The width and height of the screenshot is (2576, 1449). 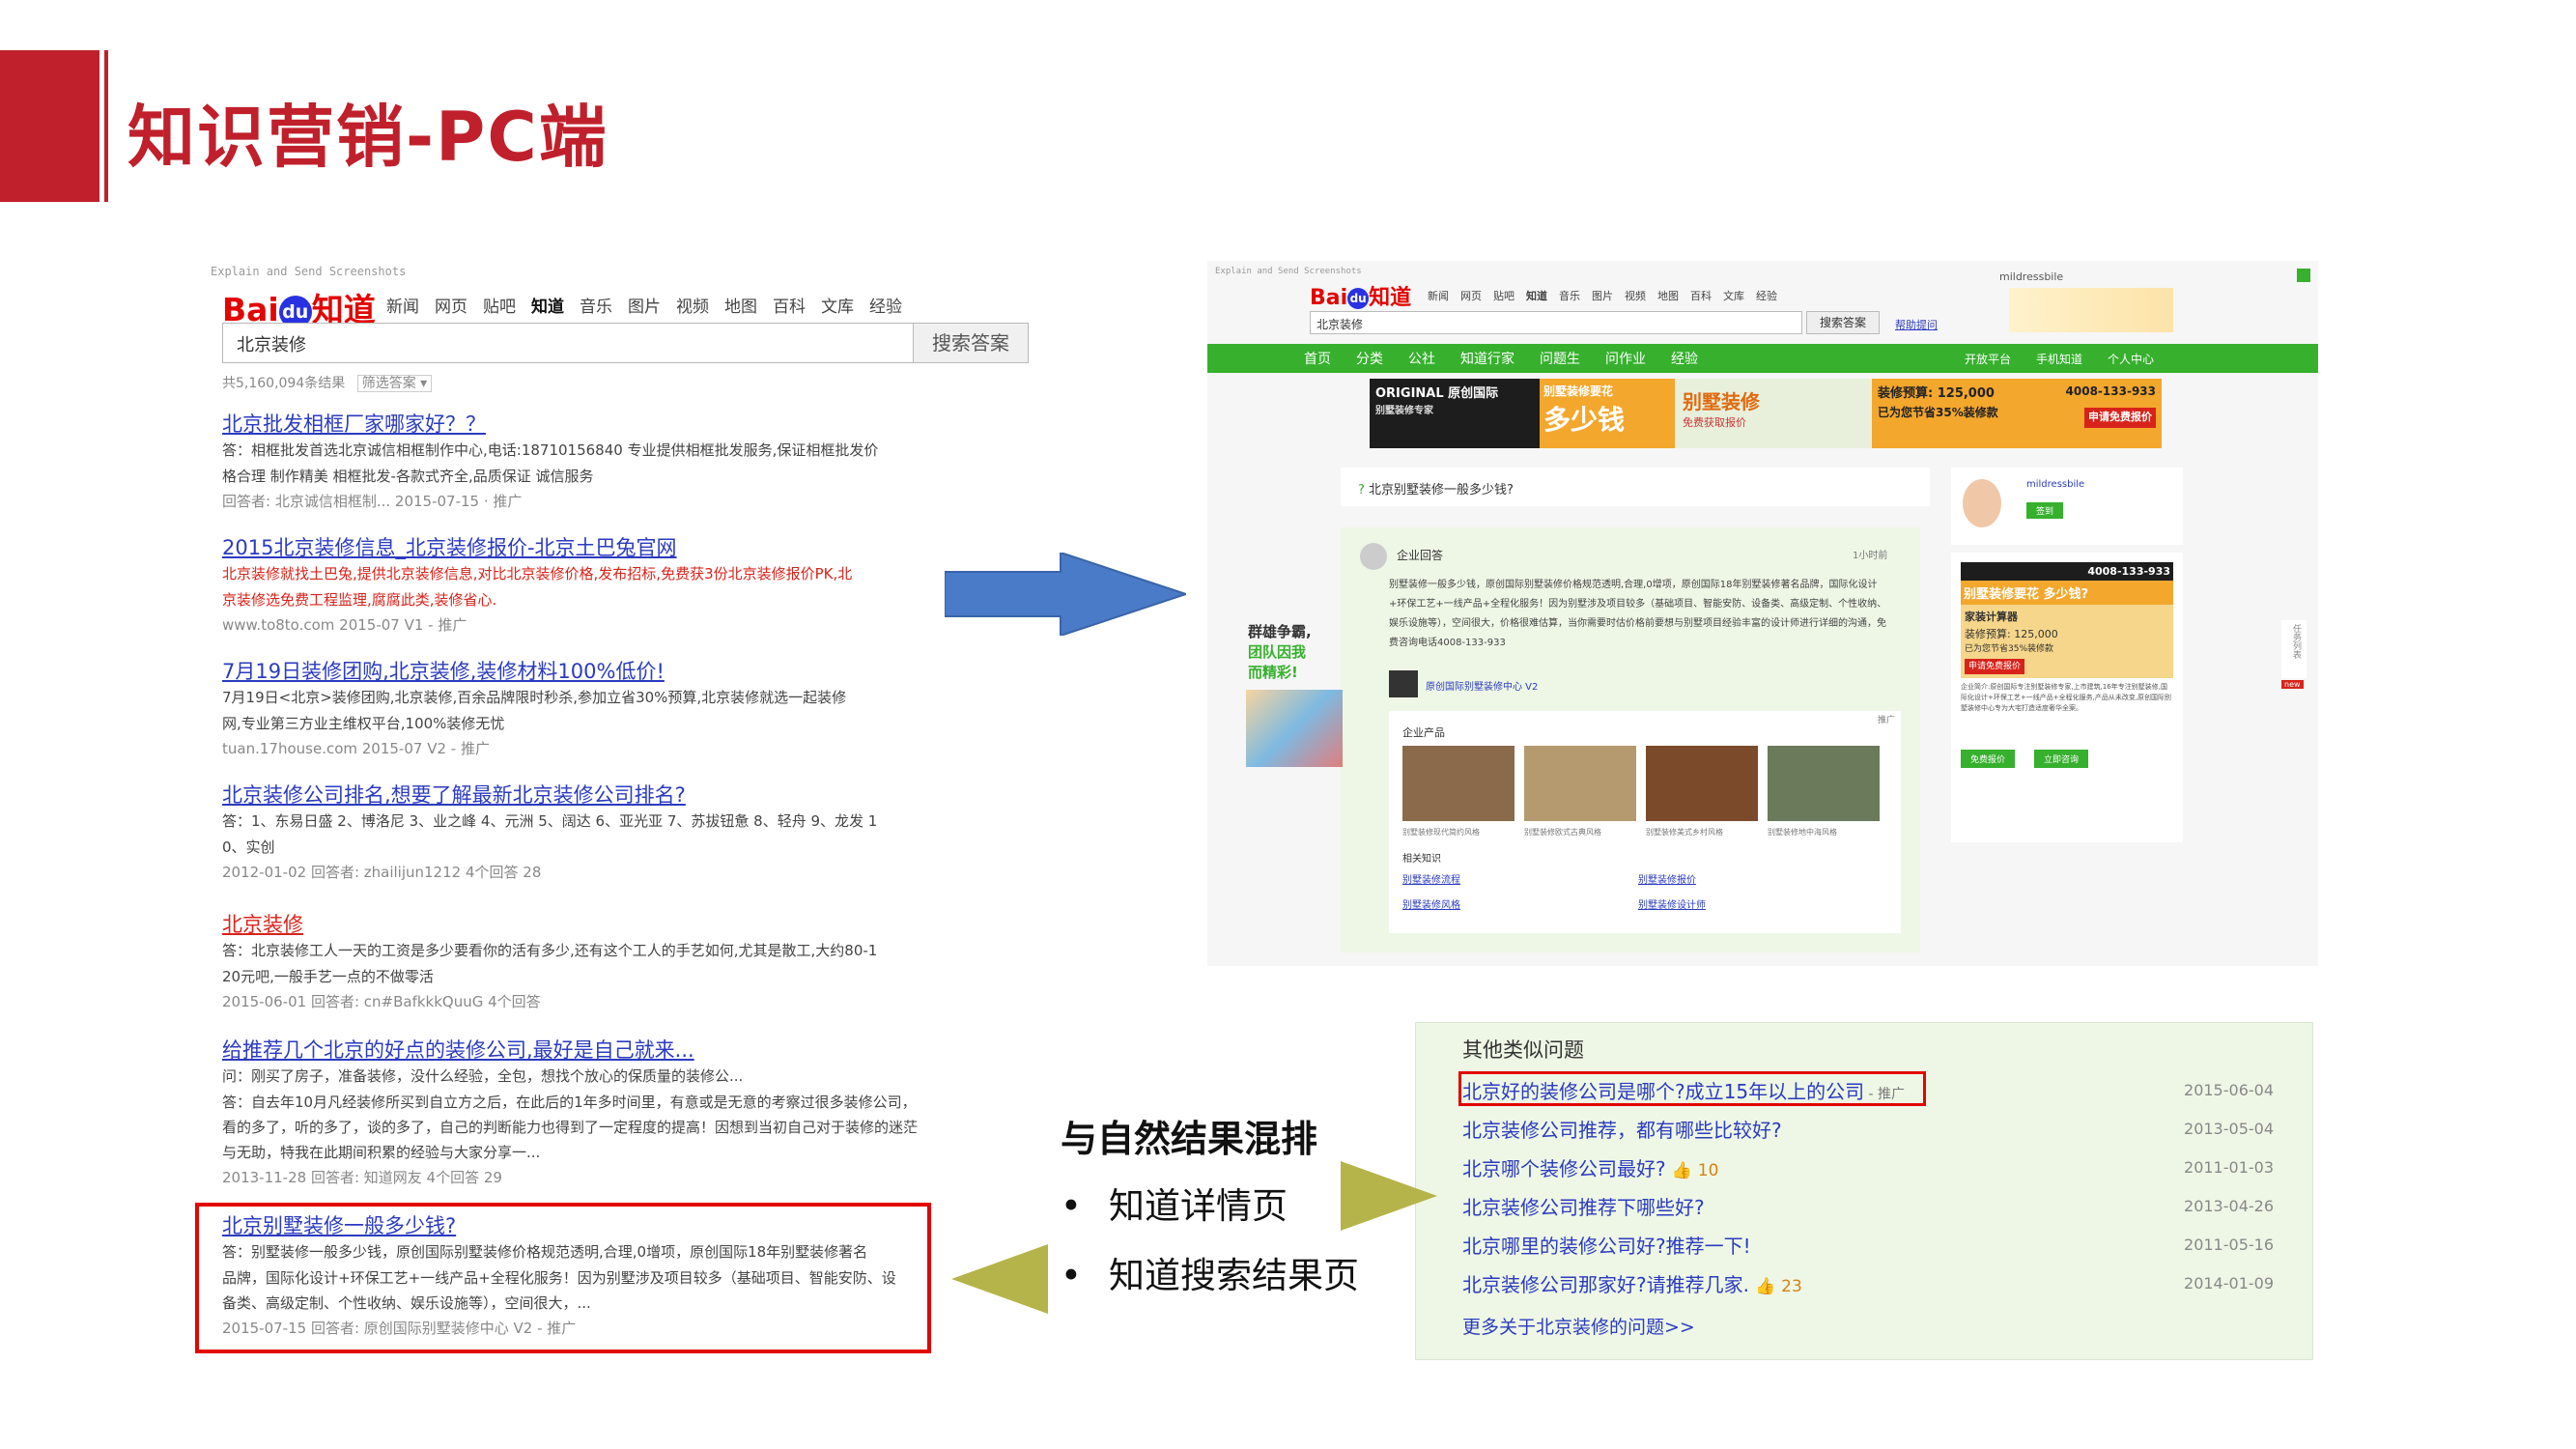 I want to click on thumb-count: 23, so click(x=1791, y=1286).